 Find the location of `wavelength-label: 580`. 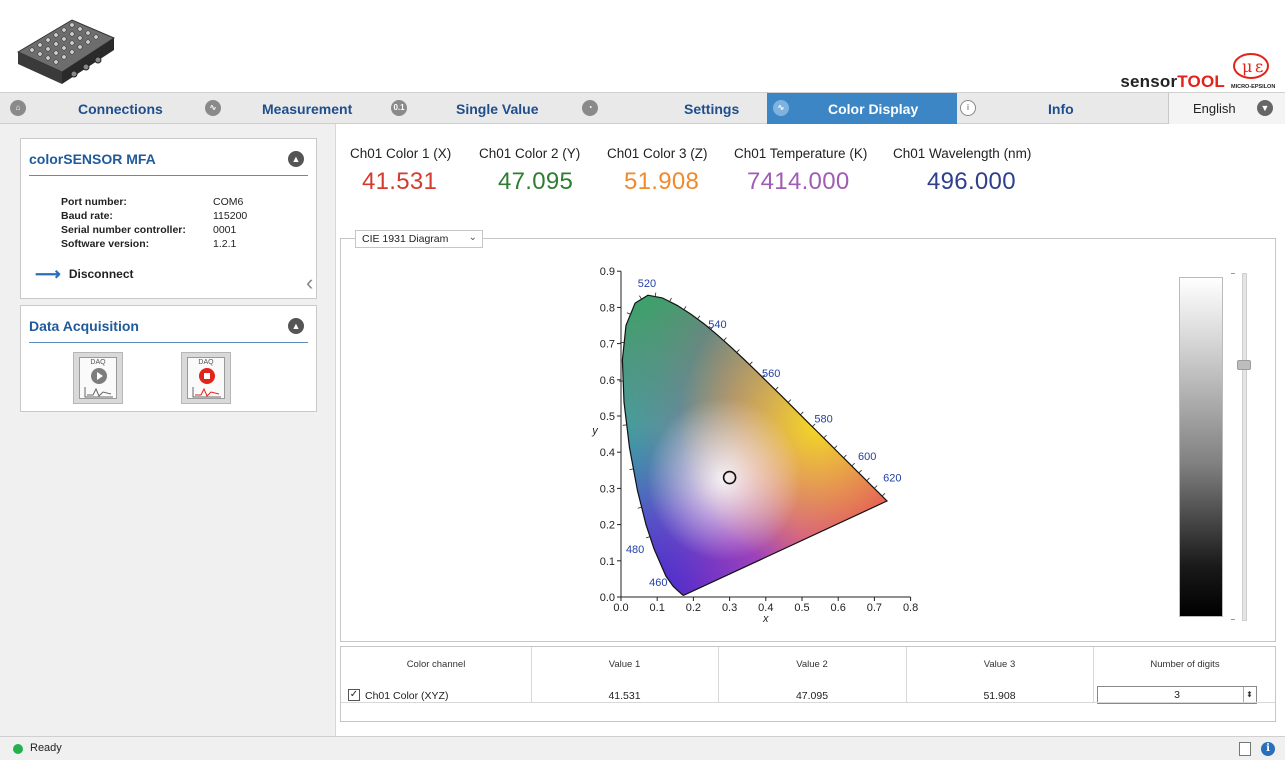

wavelength-label: 580 is located at coordinates (823, 420).